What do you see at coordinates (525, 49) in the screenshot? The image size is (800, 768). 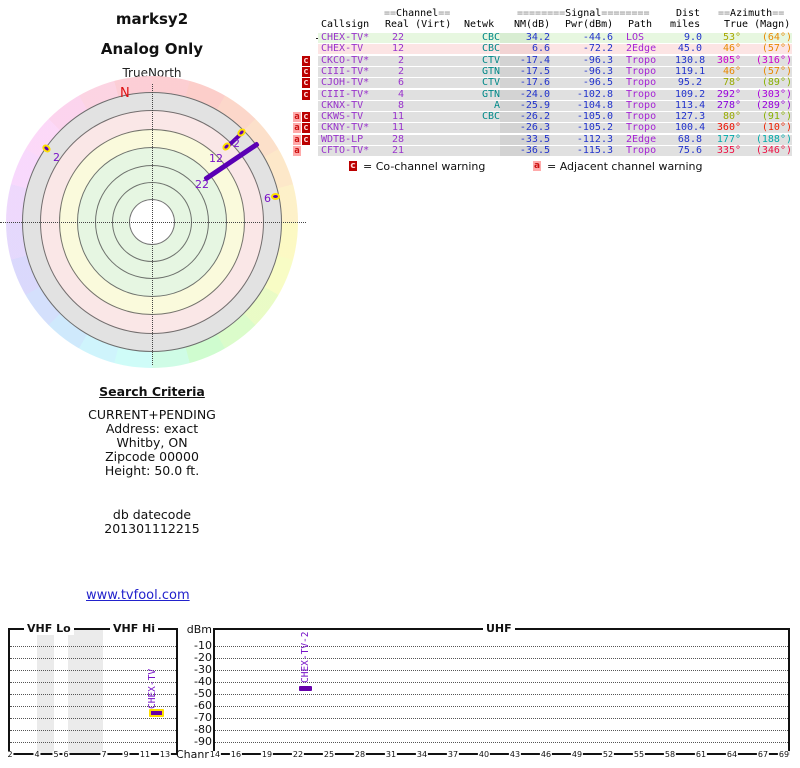 I see `cell-nm-db: 6.6` at bounding box center [525, 49].